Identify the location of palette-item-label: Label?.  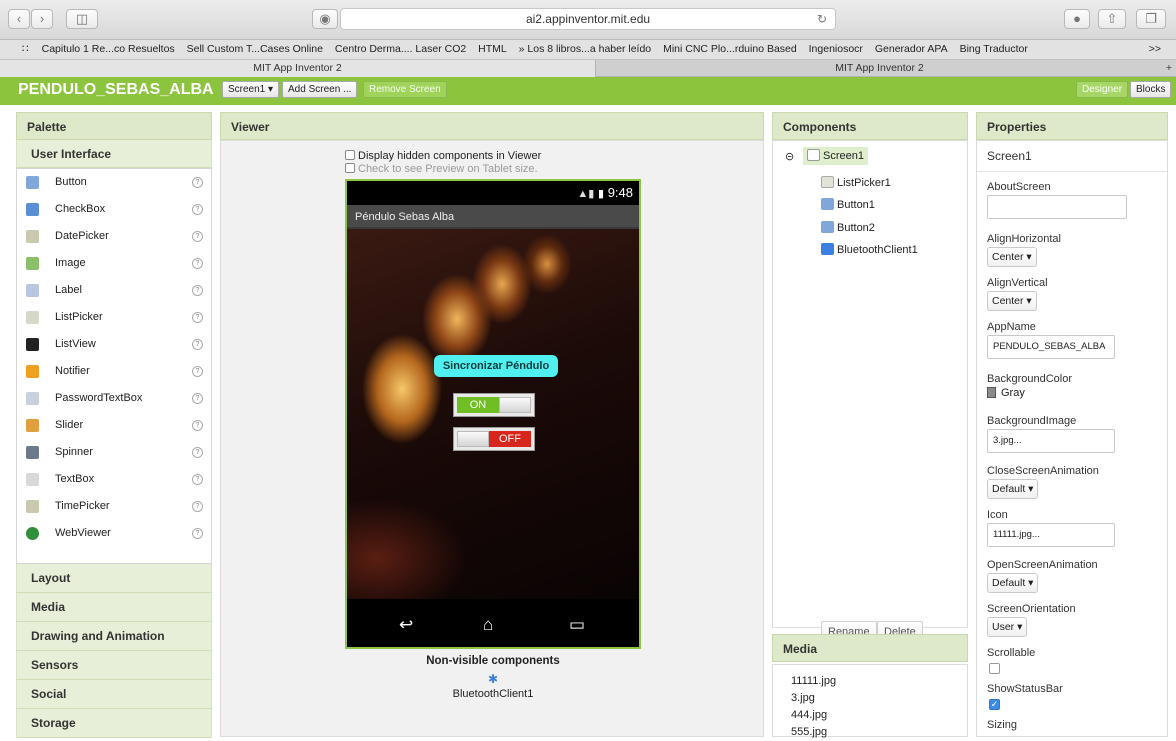
(114, 290).